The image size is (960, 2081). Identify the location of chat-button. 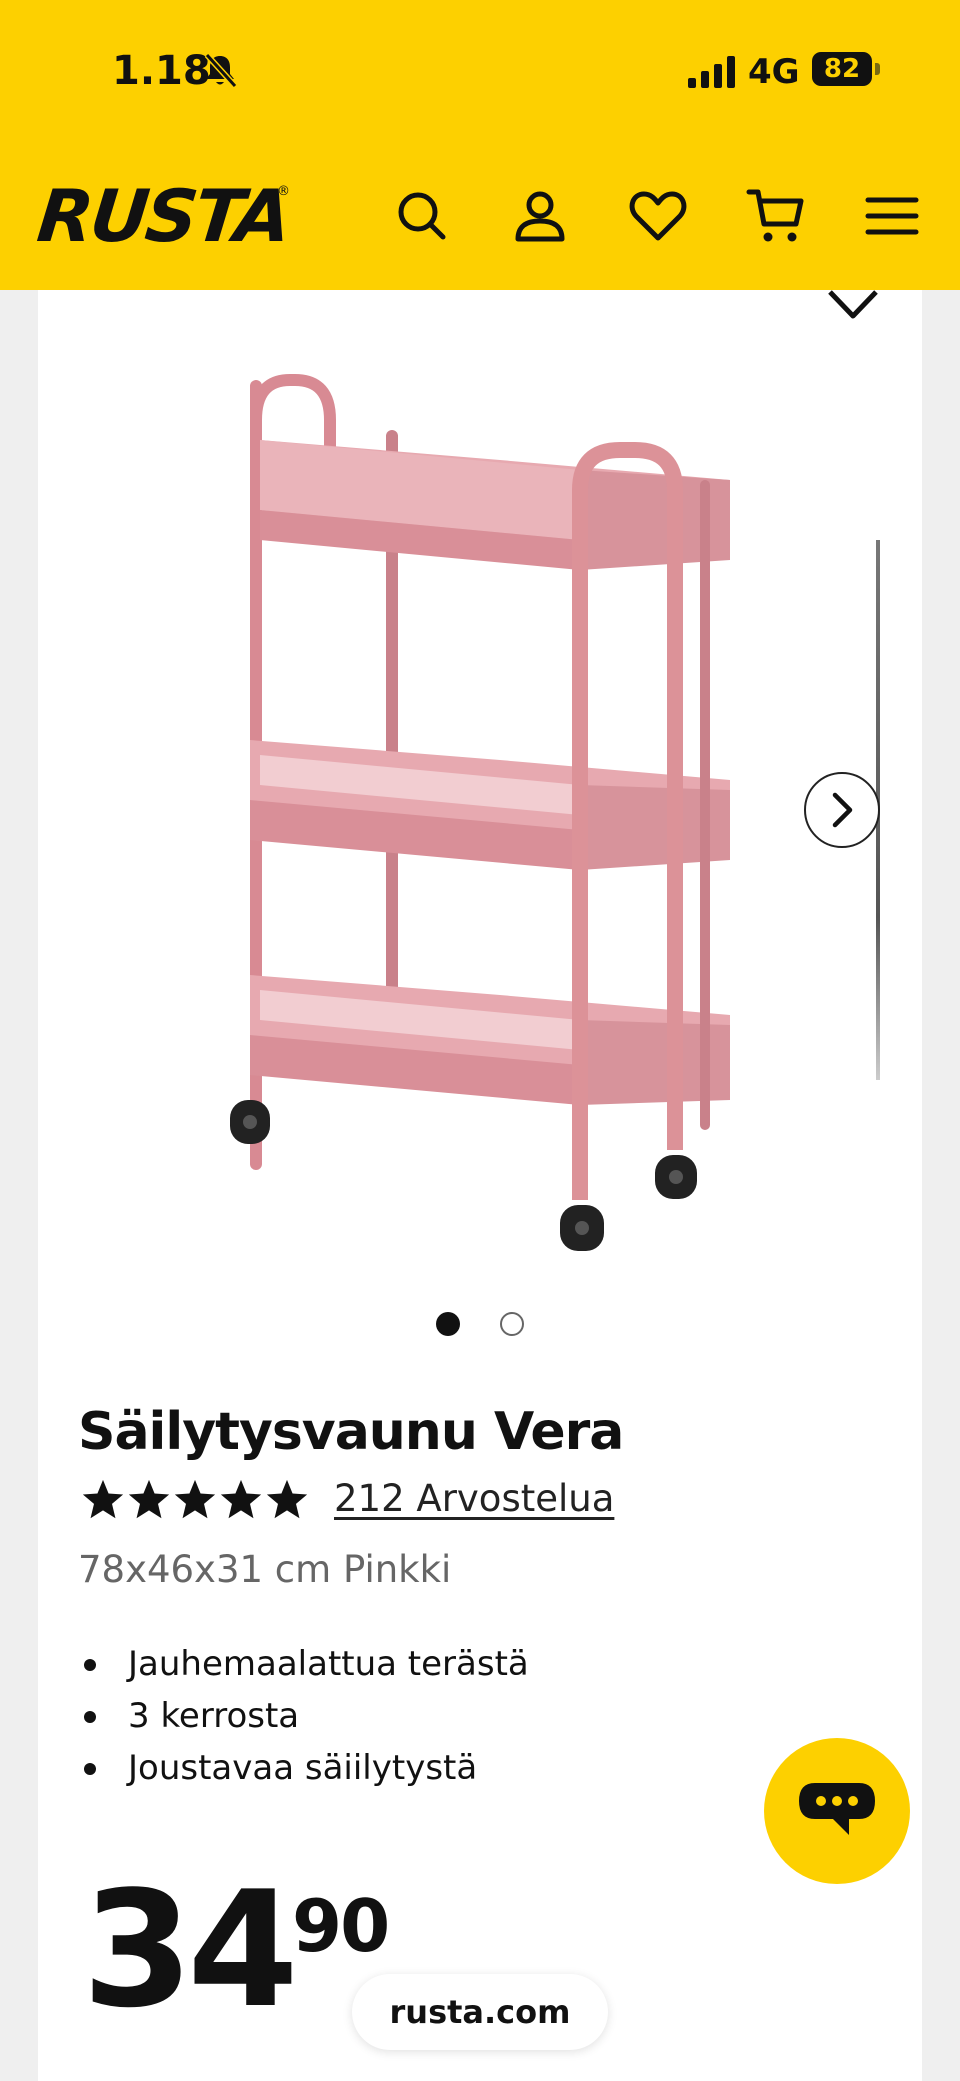
(837, 1811).